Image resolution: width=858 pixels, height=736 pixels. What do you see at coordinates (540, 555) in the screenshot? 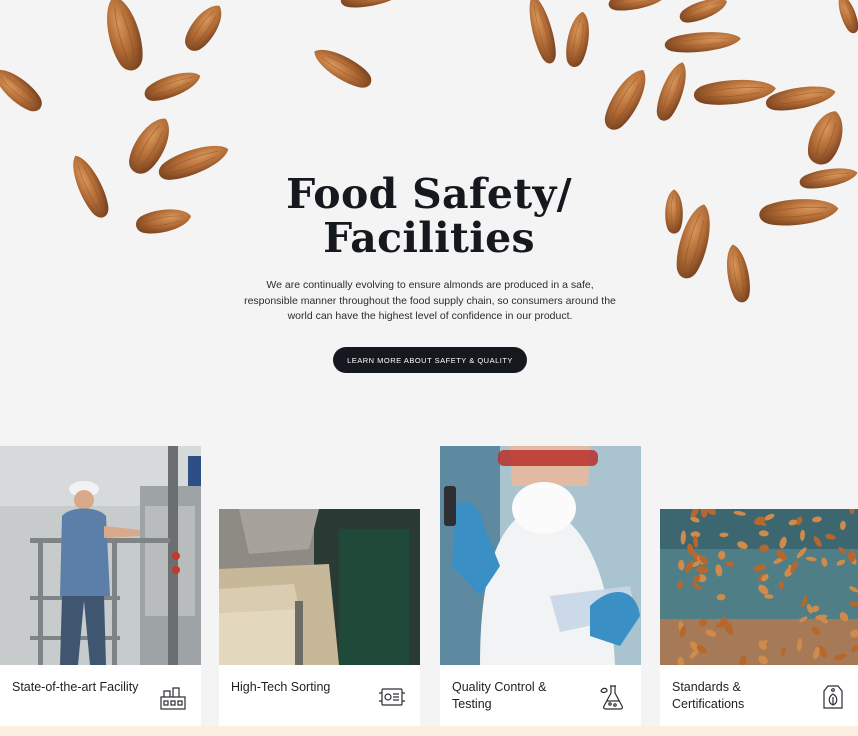
I see `quality-control-photo` at bounding box center [540, 555].